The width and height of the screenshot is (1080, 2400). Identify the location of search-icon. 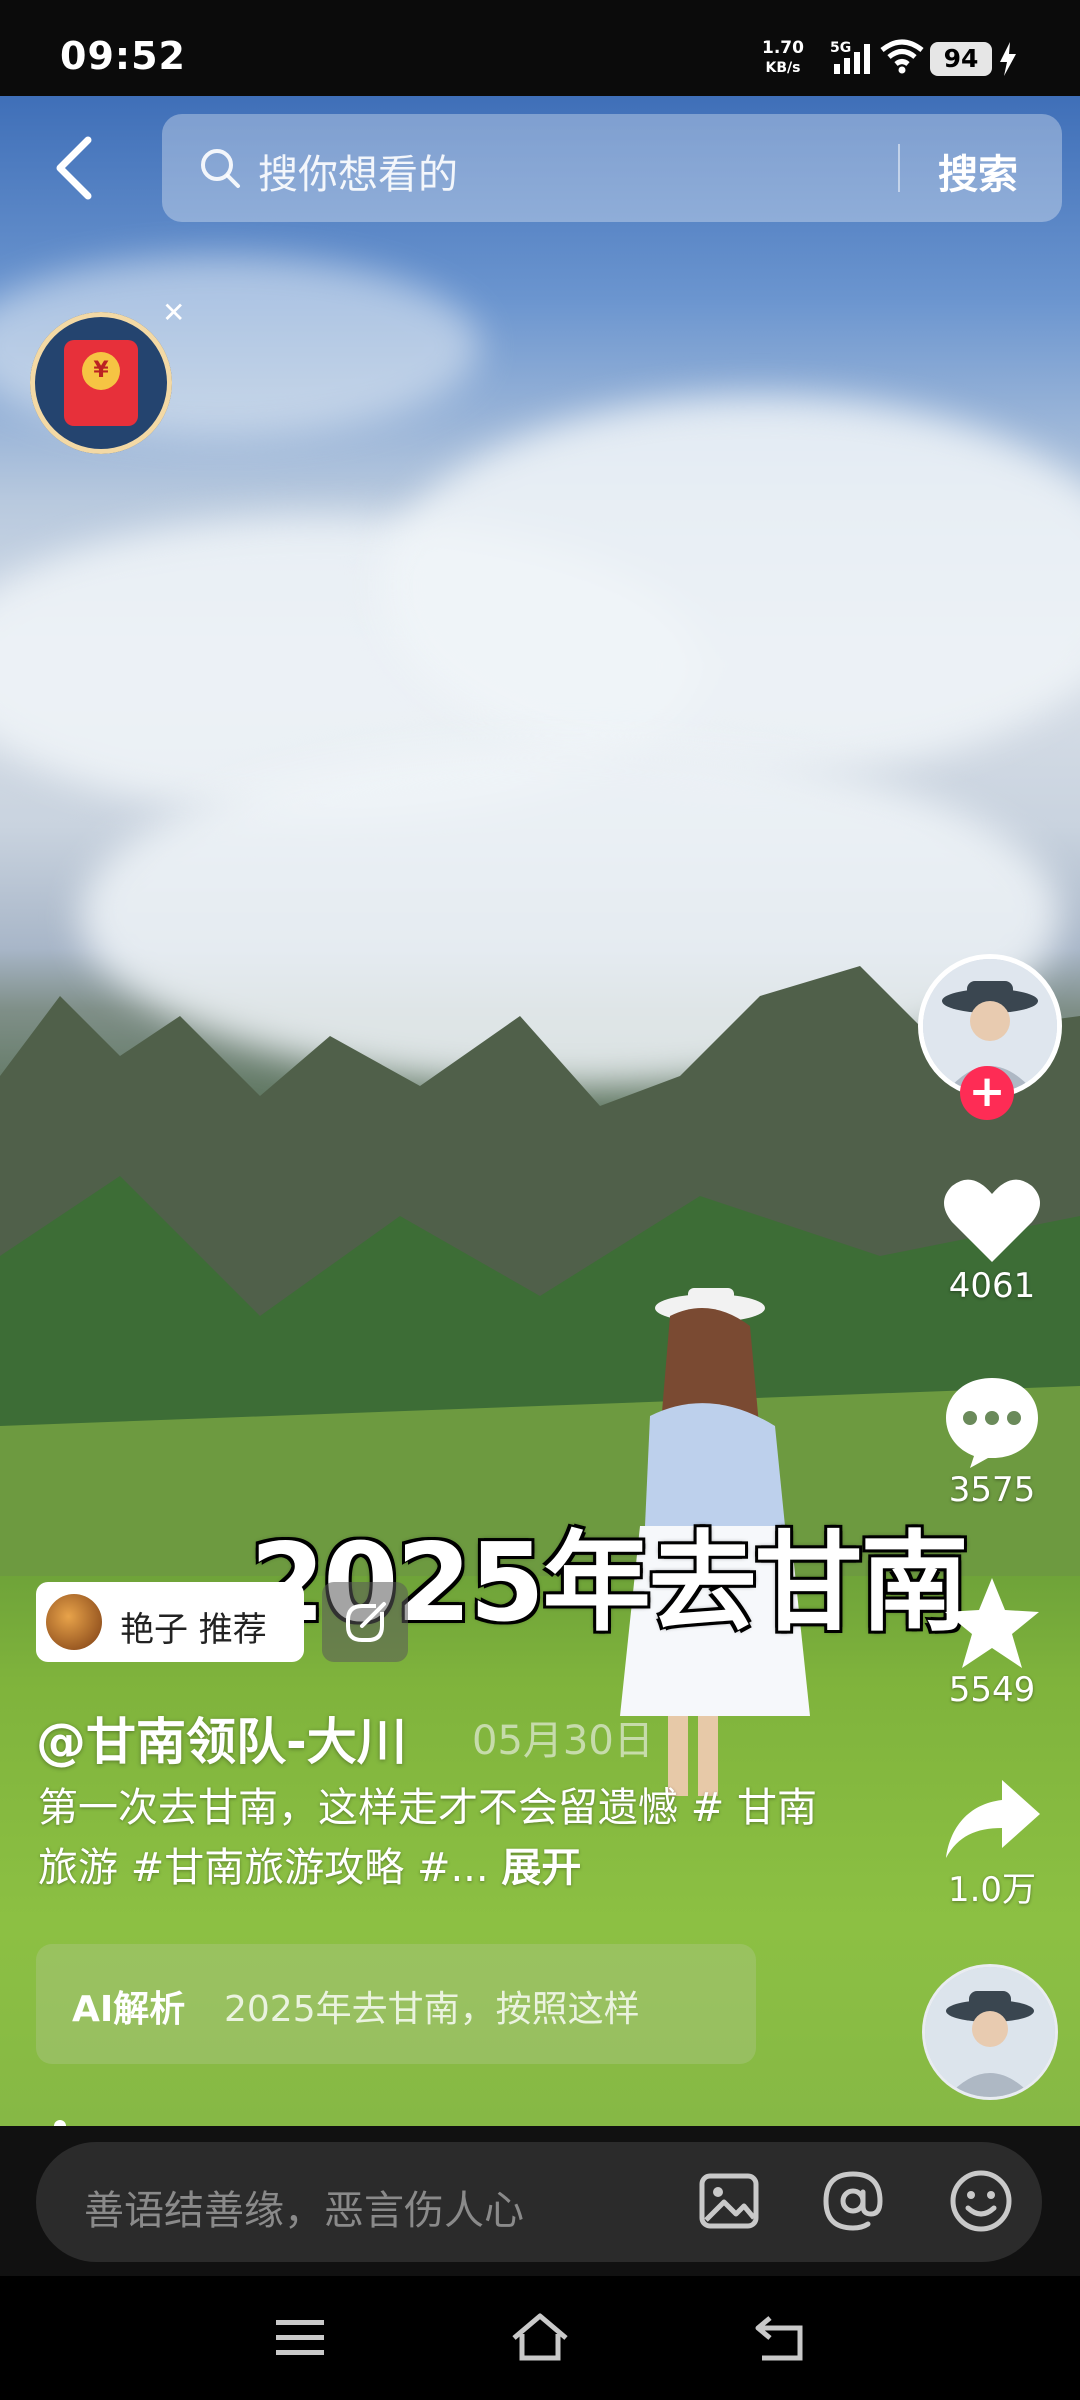
(220, 168).